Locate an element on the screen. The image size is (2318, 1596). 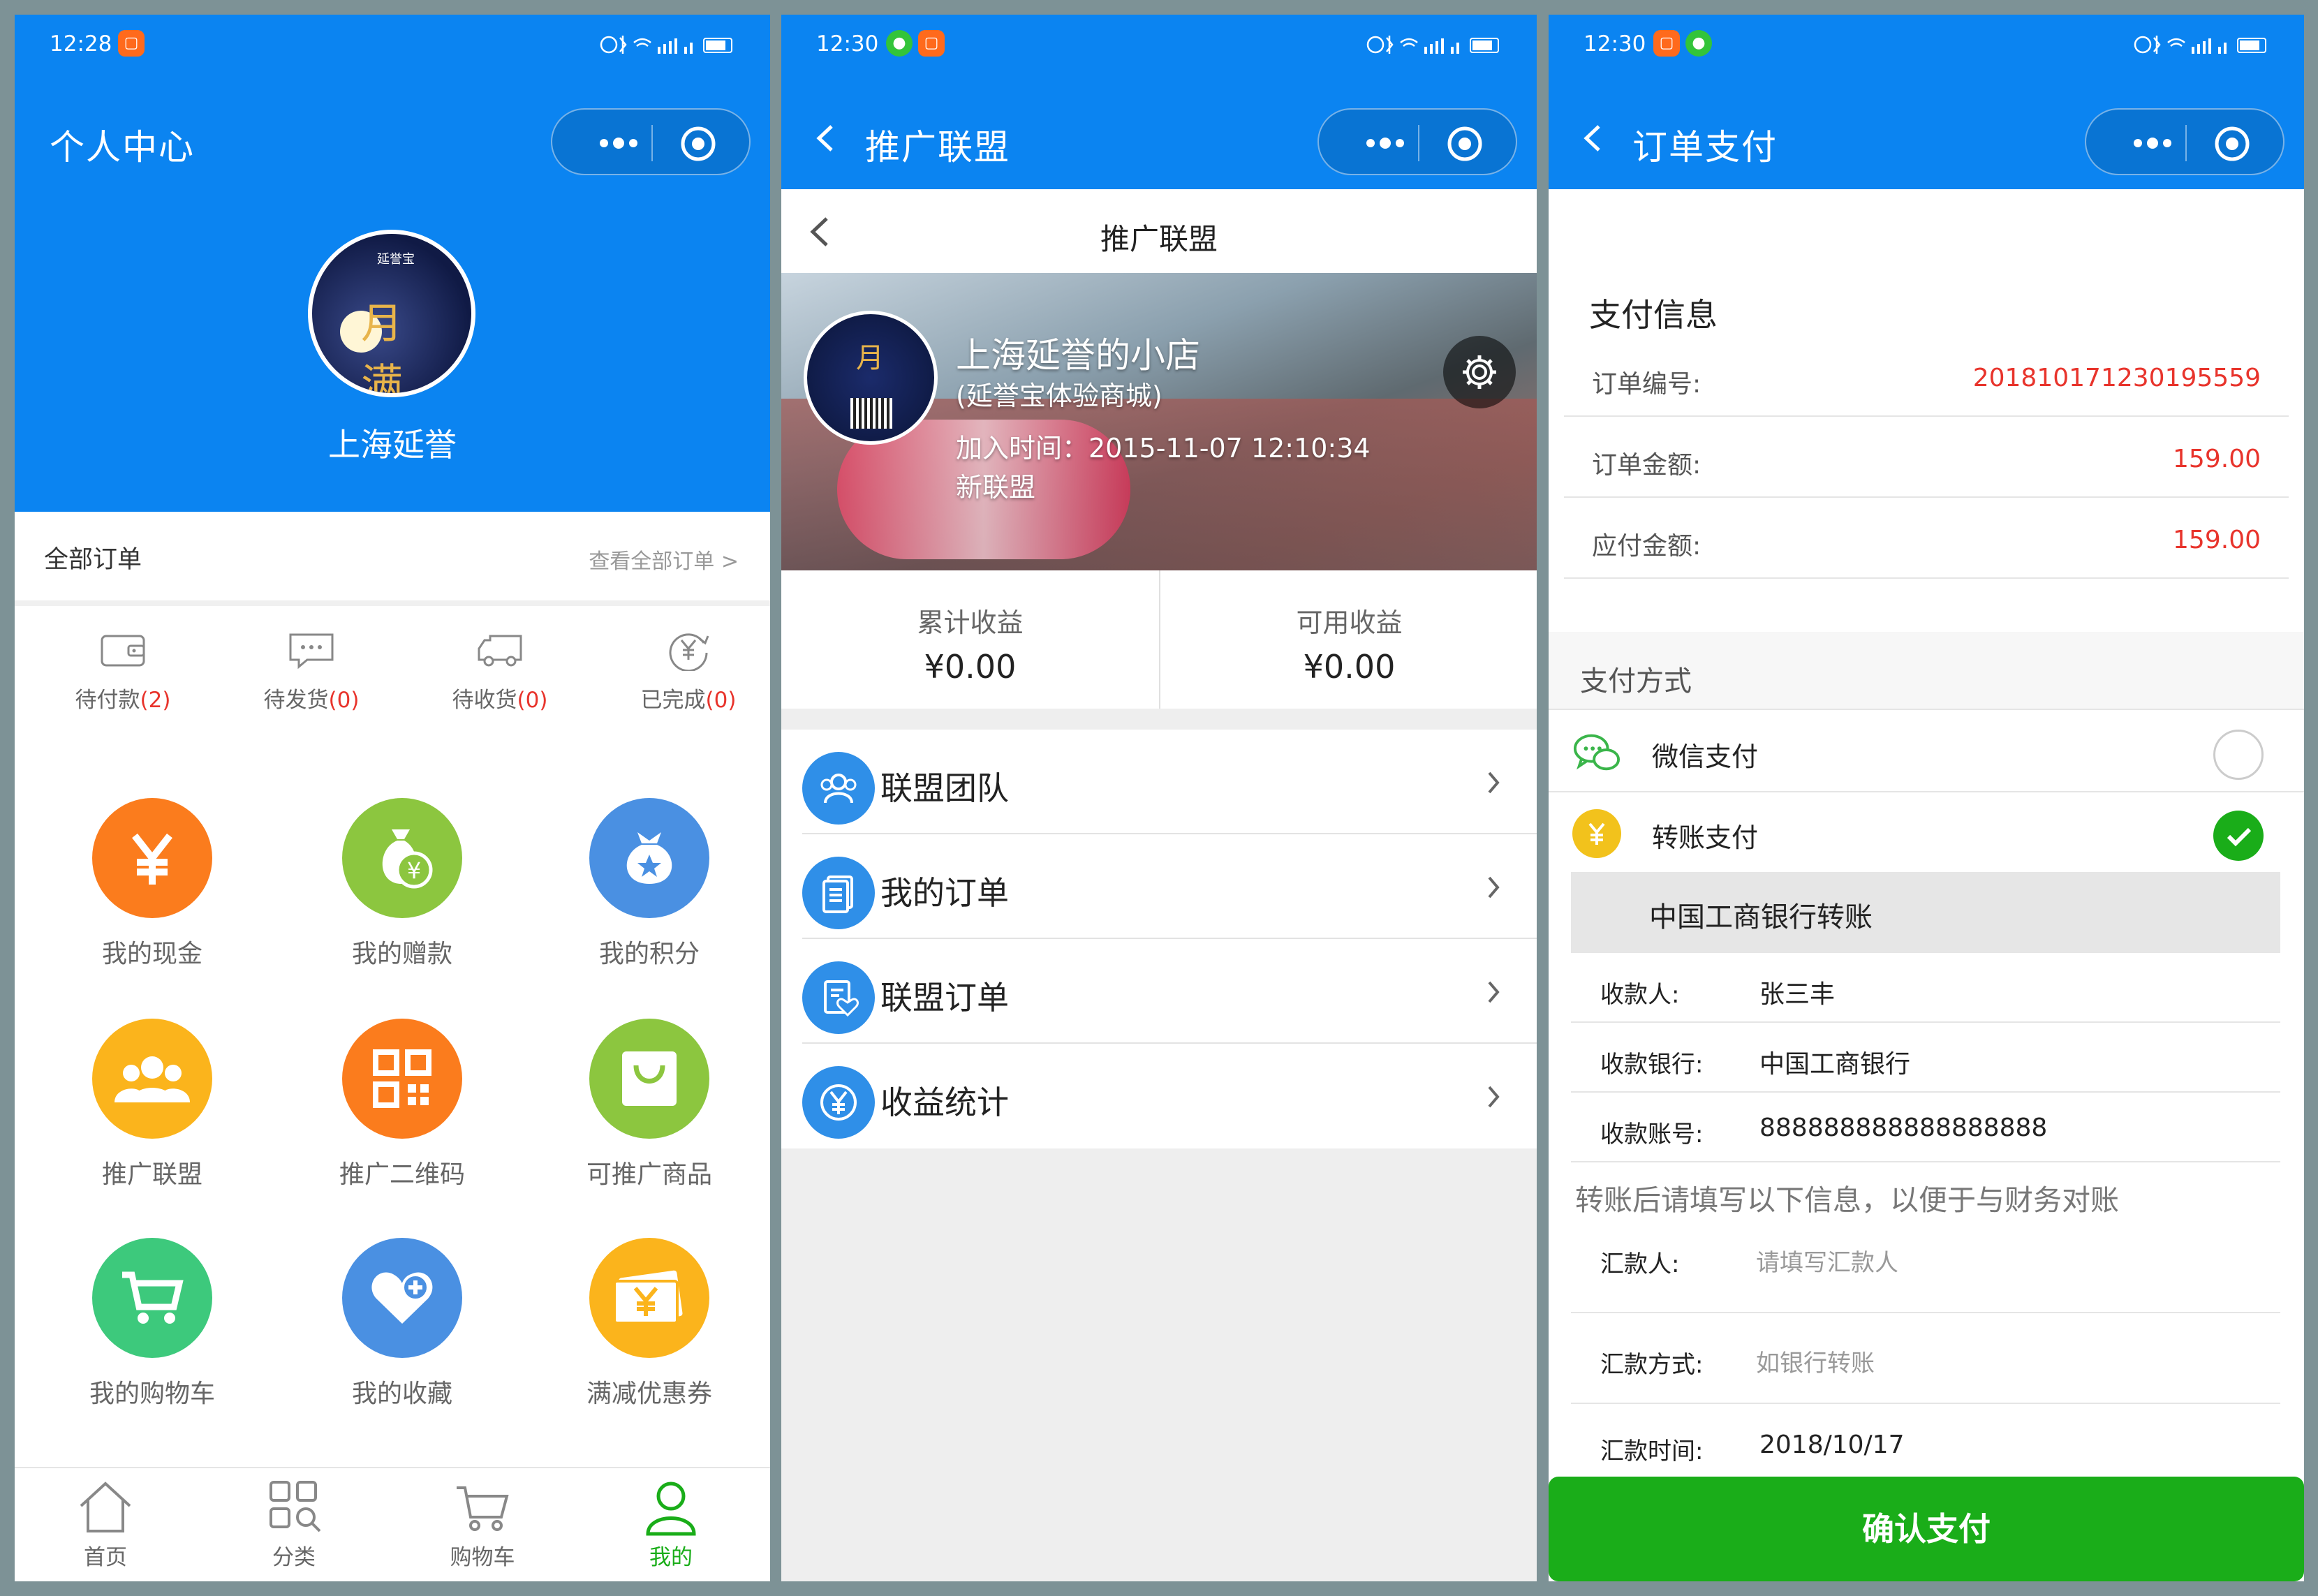
grid-my-cart: 我的购物车 is located at coordinates (152, 1324).